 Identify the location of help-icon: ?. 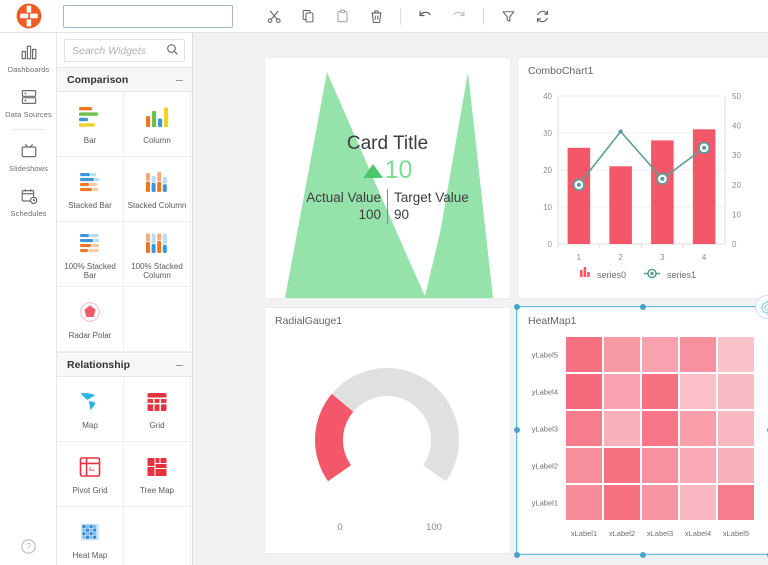
(28, 546).